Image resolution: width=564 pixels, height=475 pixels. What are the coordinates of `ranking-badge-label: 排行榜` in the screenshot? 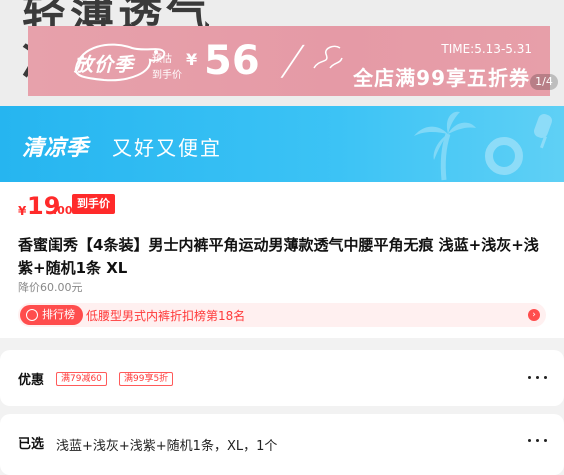 It's located at (58, 314).